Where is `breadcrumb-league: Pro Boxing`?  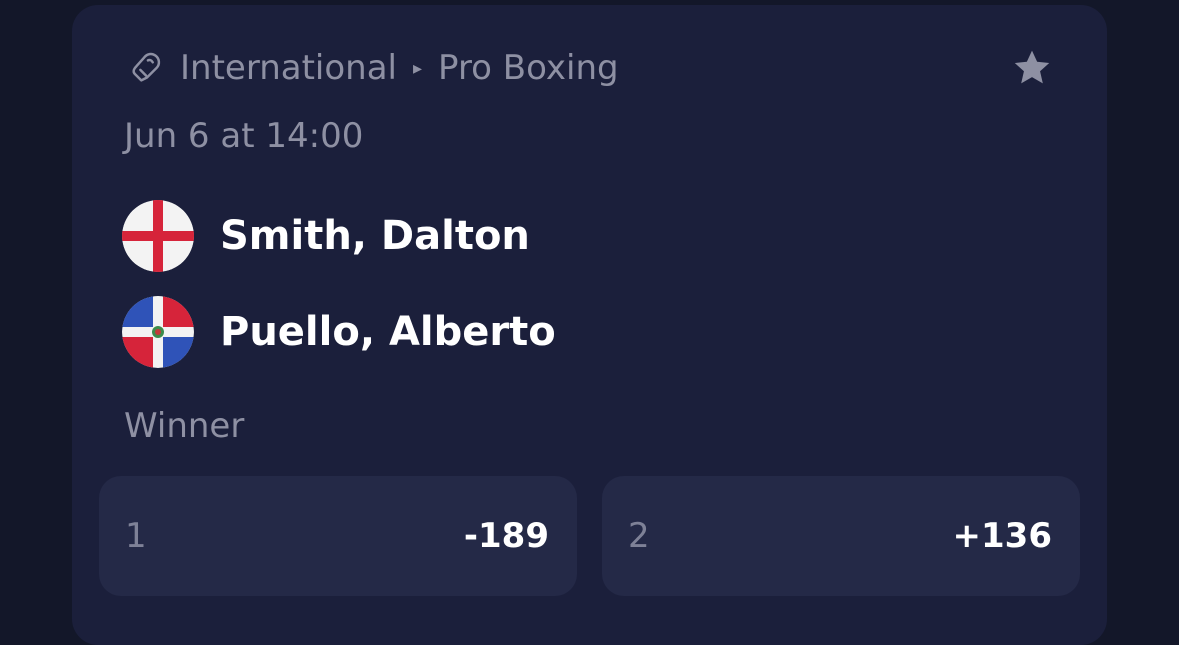 breadcrumb-league: Pro Boxing is located at coordinates (528, 68).